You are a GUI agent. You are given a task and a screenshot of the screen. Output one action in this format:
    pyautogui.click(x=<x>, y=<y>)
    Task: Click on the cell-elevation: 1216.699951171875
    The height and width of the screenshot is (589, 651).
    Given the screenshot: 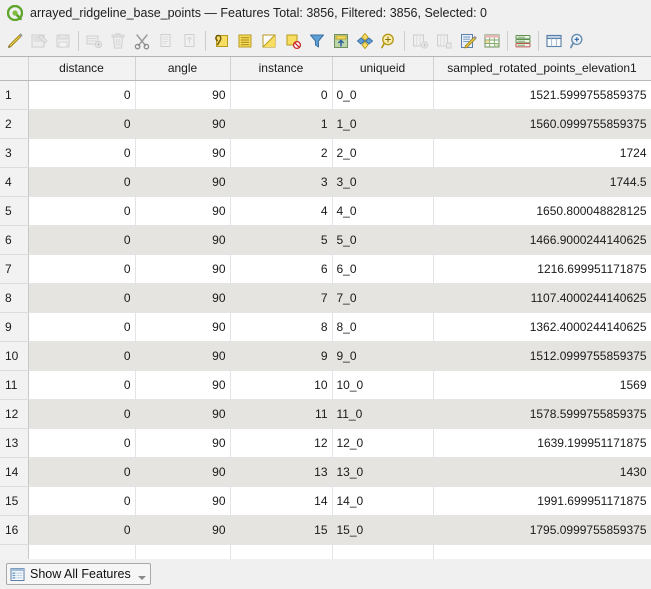 What is the action you would take?
    pyautogui.click(x=542, y=269)
    